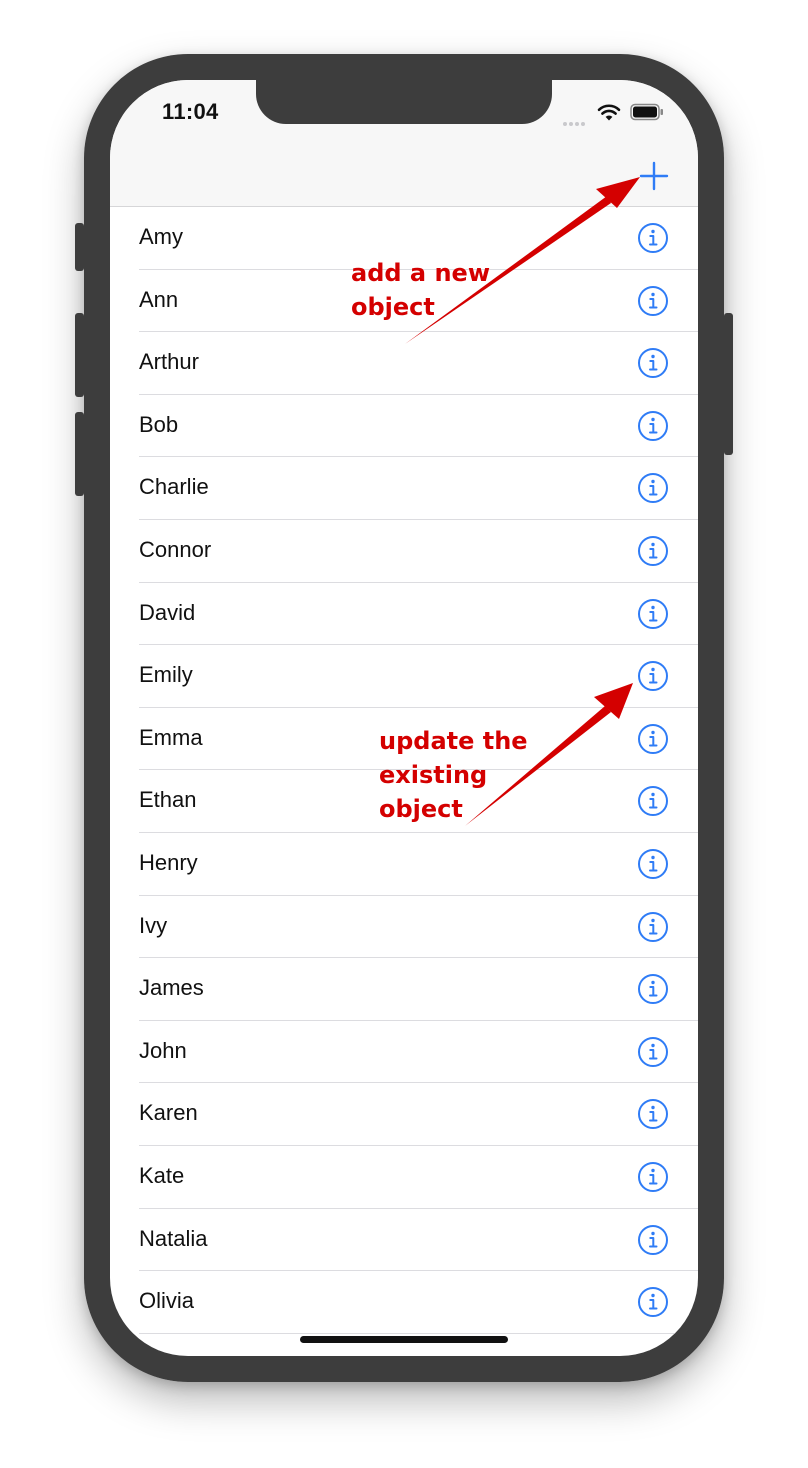 The width and height of the screenshot is (808, 1468). I want to click on volume-down-button, so click(79, 454).